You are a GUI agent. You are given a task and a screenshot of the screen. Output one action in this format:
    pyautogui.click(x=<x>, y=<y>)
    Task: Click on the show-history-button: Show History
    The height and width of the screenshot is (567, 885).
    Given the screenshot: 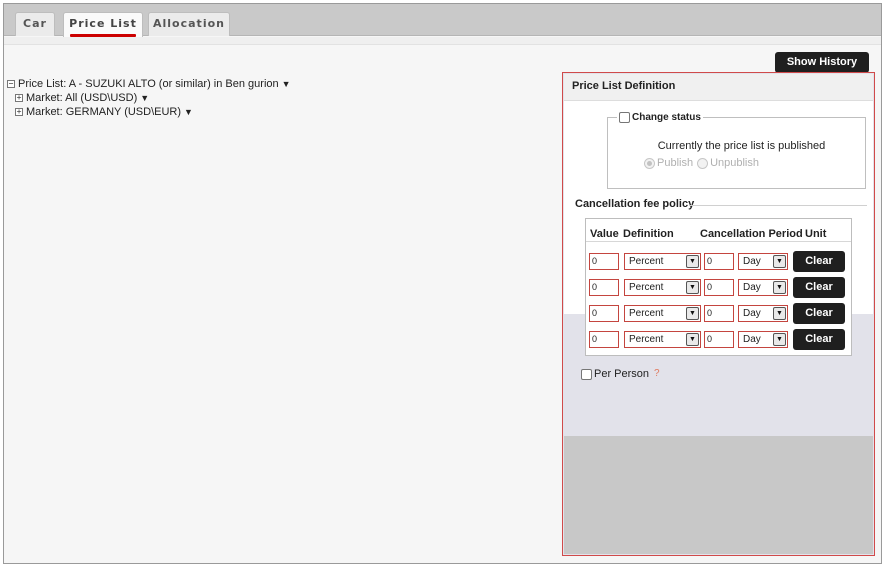 What is the action you would take?
    pyautogui.click(x=822, y=62)
    